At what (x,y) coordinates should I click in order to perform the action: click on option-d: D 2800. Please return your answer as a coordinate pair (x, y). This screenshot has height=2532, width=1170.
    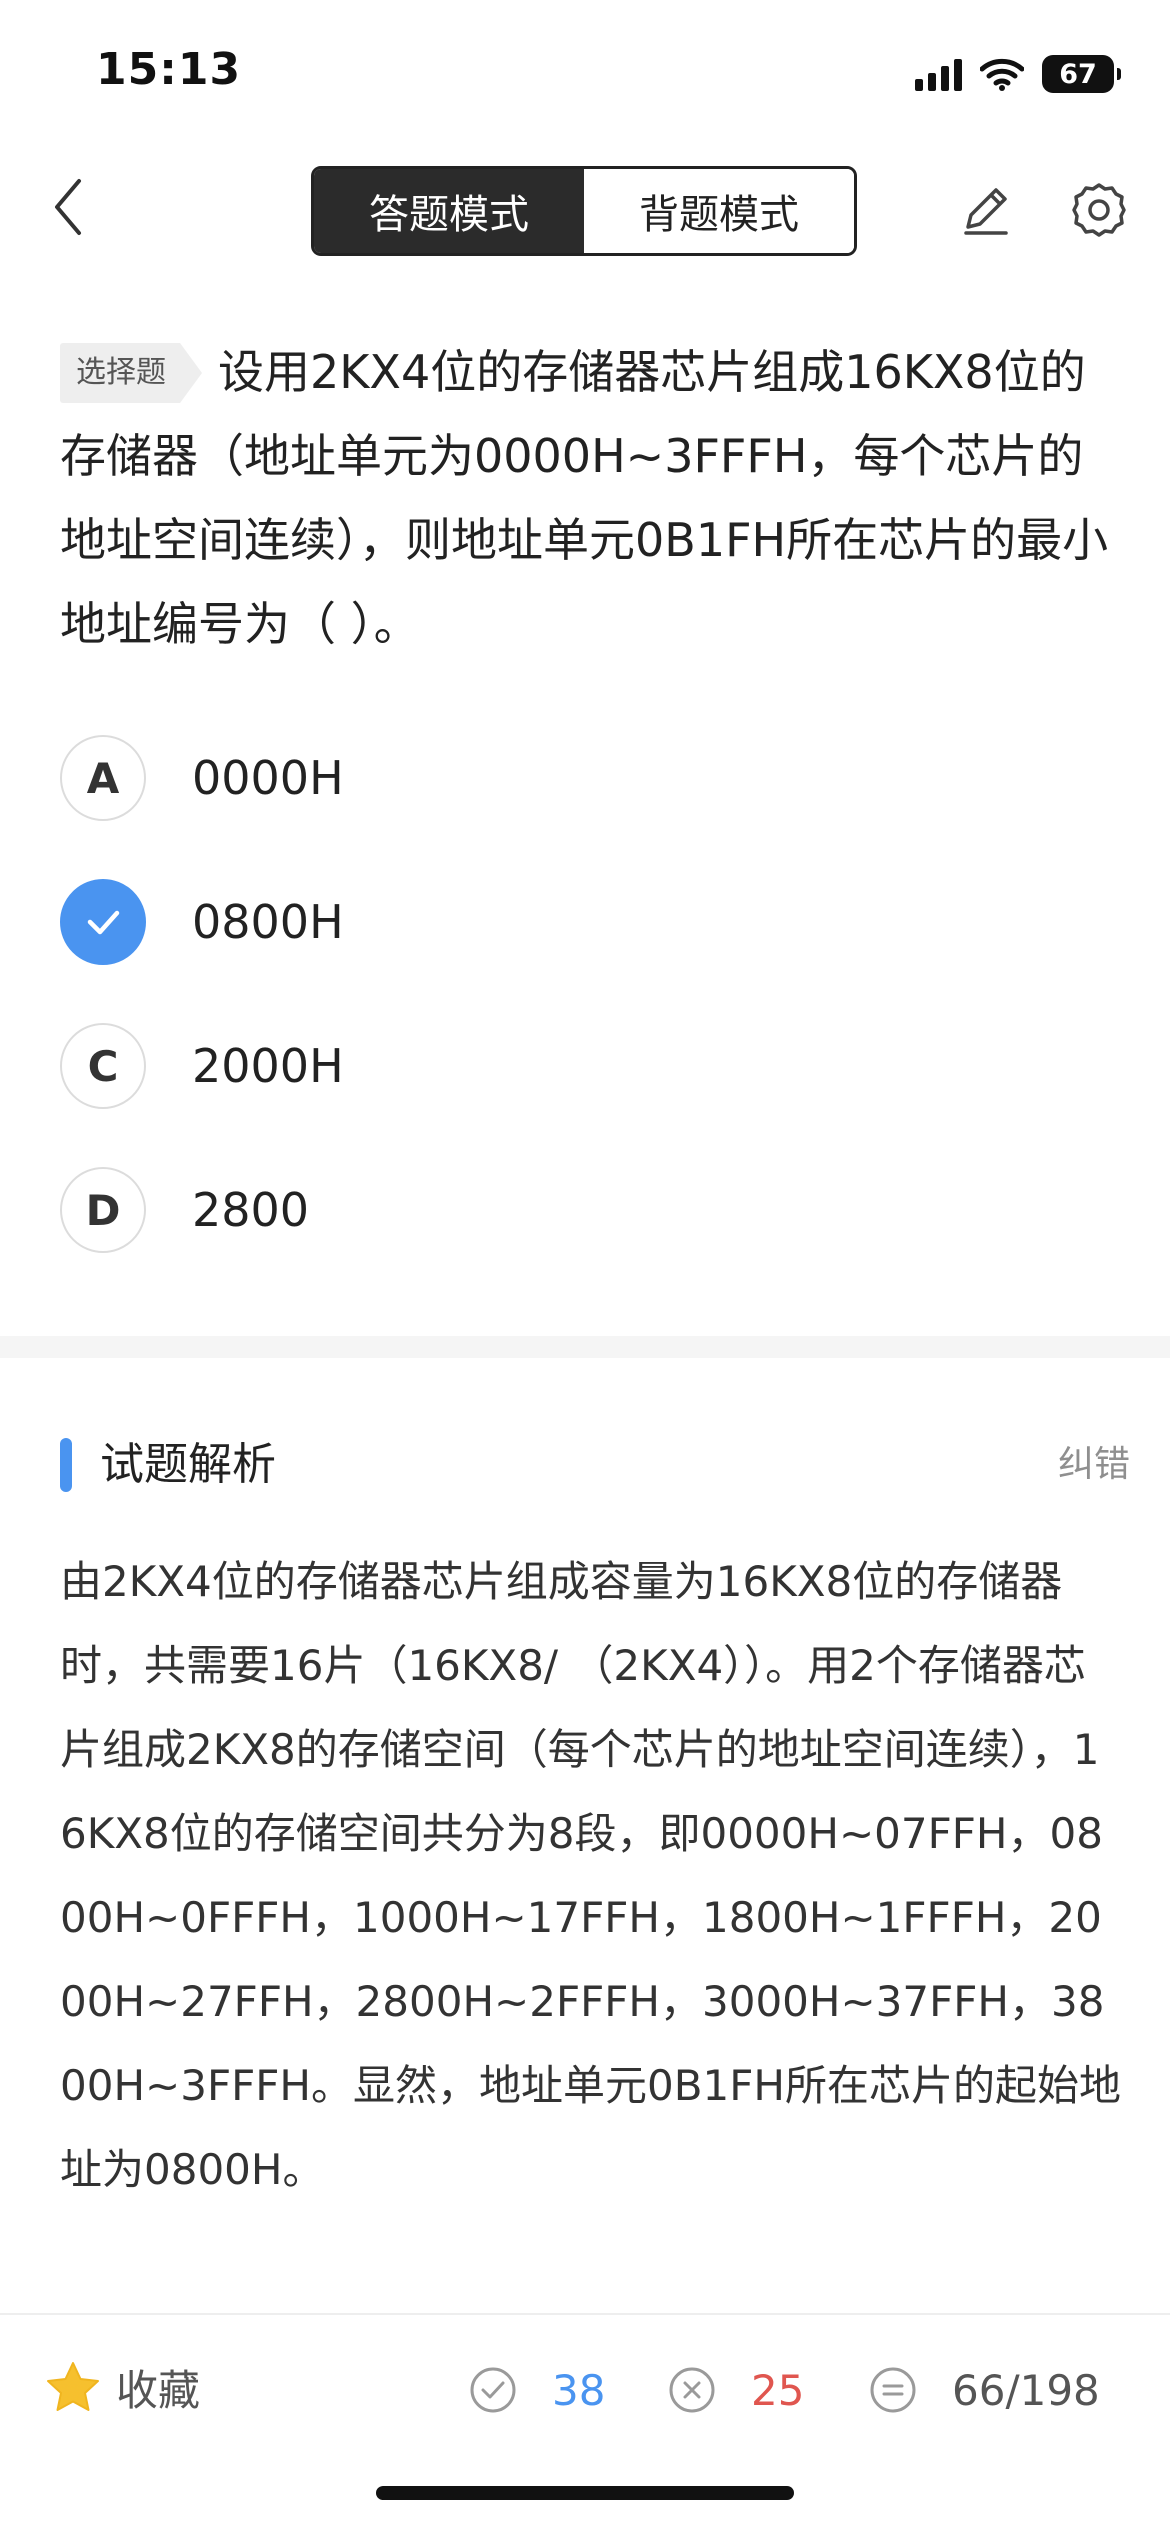
    Looking at the image, I should click on (590, 1210).